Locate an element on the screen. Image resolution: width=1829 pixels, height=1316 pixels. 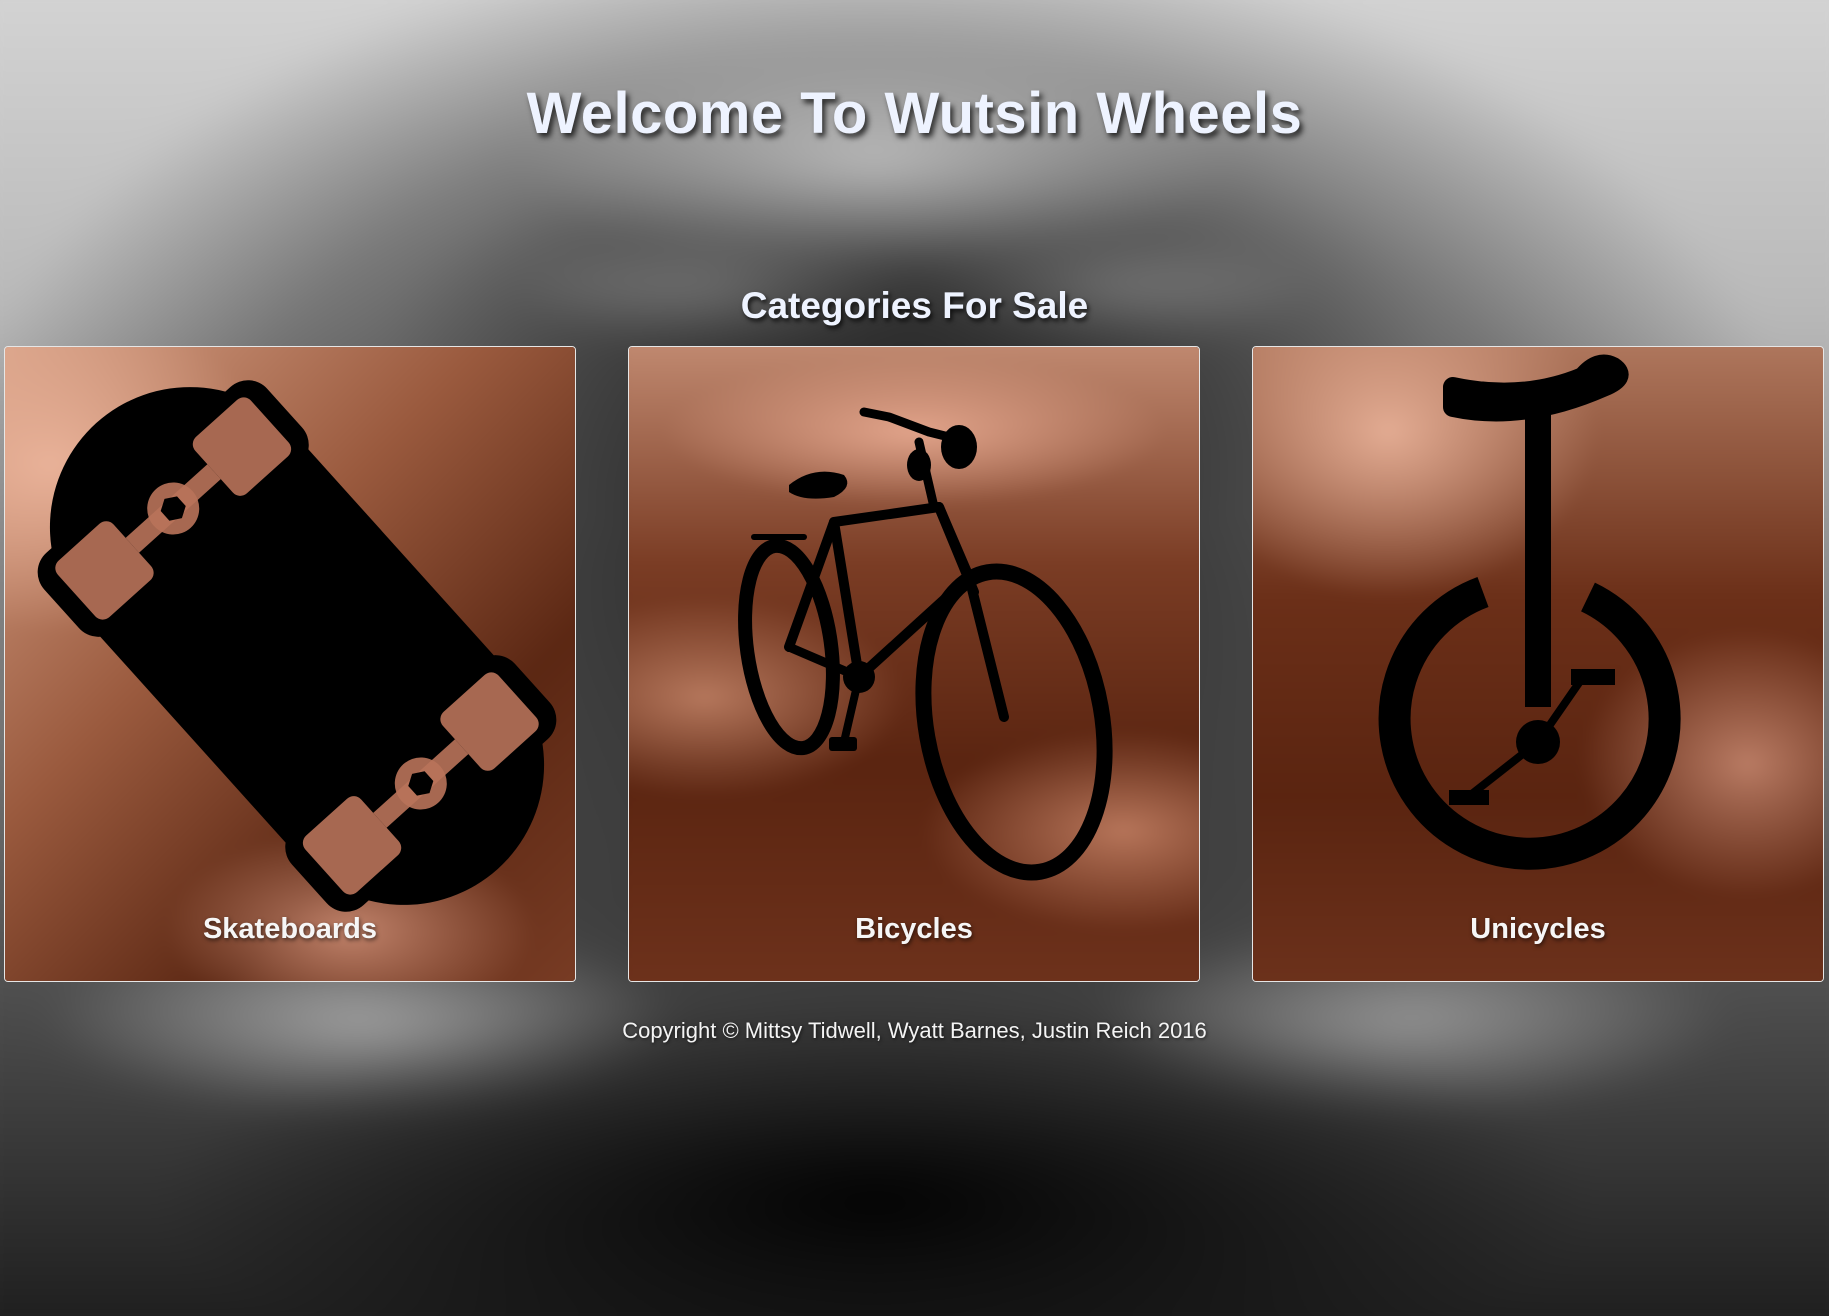
section-heading: Categories For Sale is located at coordinates (914, 305).